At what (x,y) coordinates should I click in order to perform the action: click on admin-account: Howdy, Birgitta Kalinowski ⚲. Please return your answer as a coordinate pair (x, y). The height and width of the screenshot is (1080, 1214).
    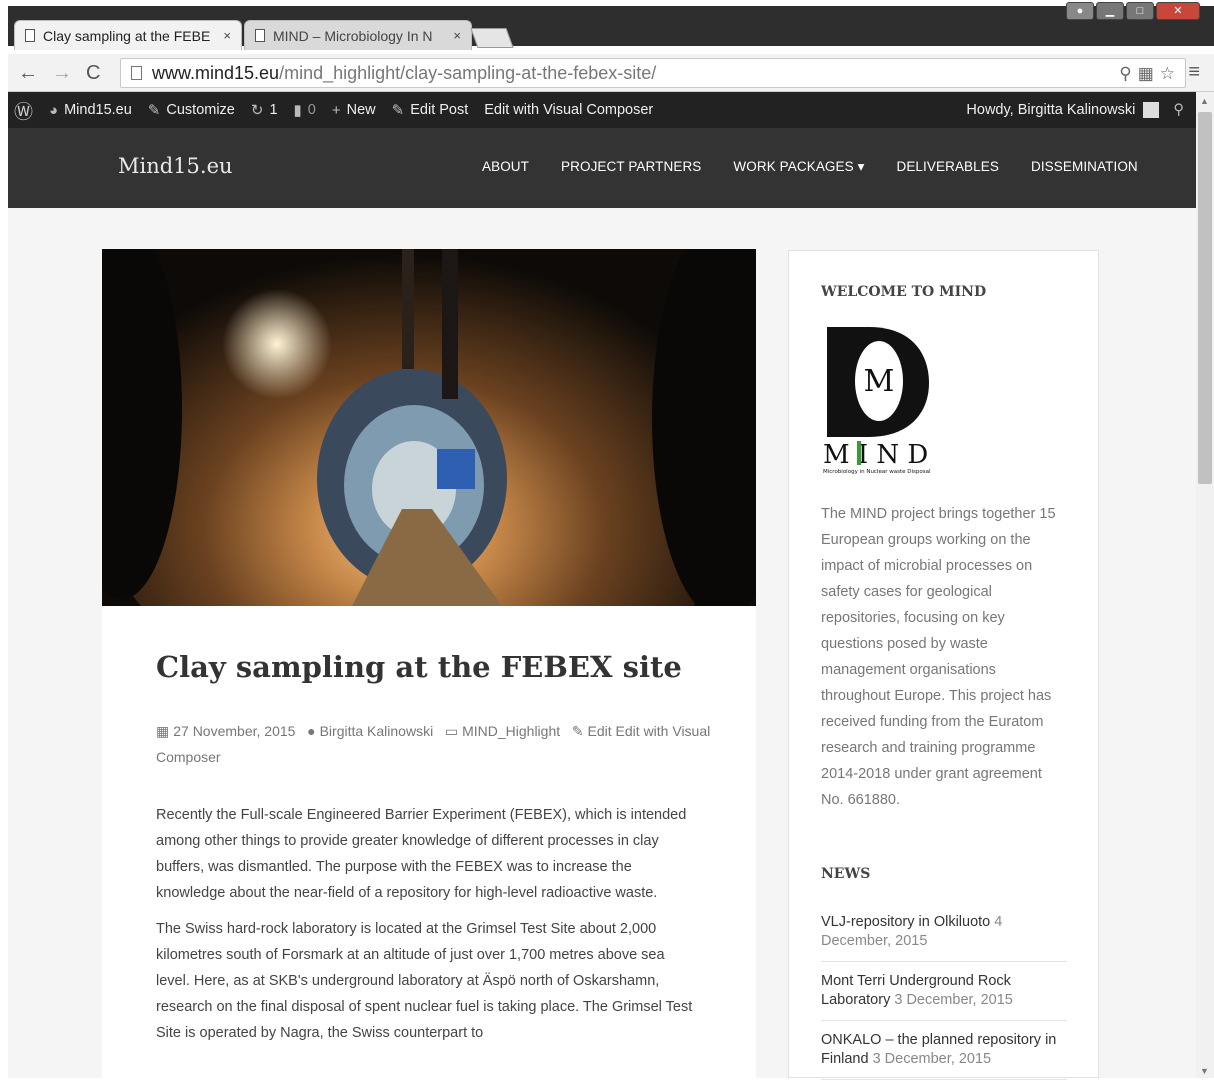
    Looking at the image, I should click on (1075, 110).